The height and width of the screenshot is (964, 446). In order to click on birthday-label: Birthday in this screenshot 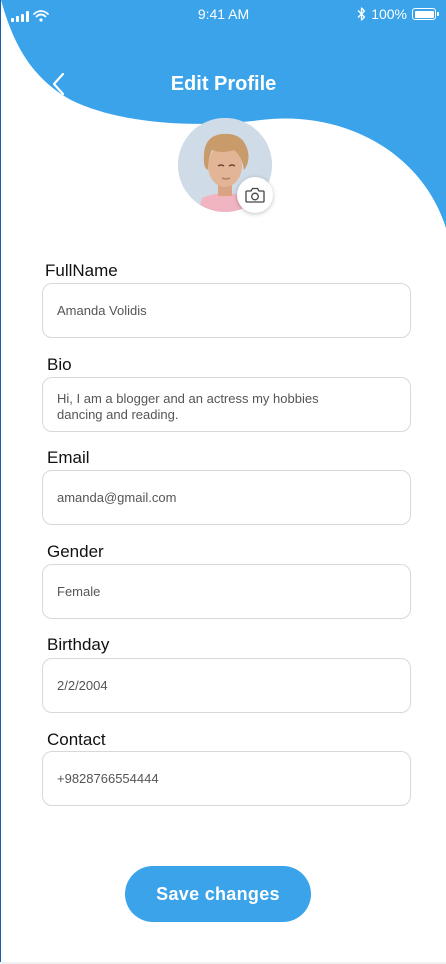, I will do `click(78, 644)`.